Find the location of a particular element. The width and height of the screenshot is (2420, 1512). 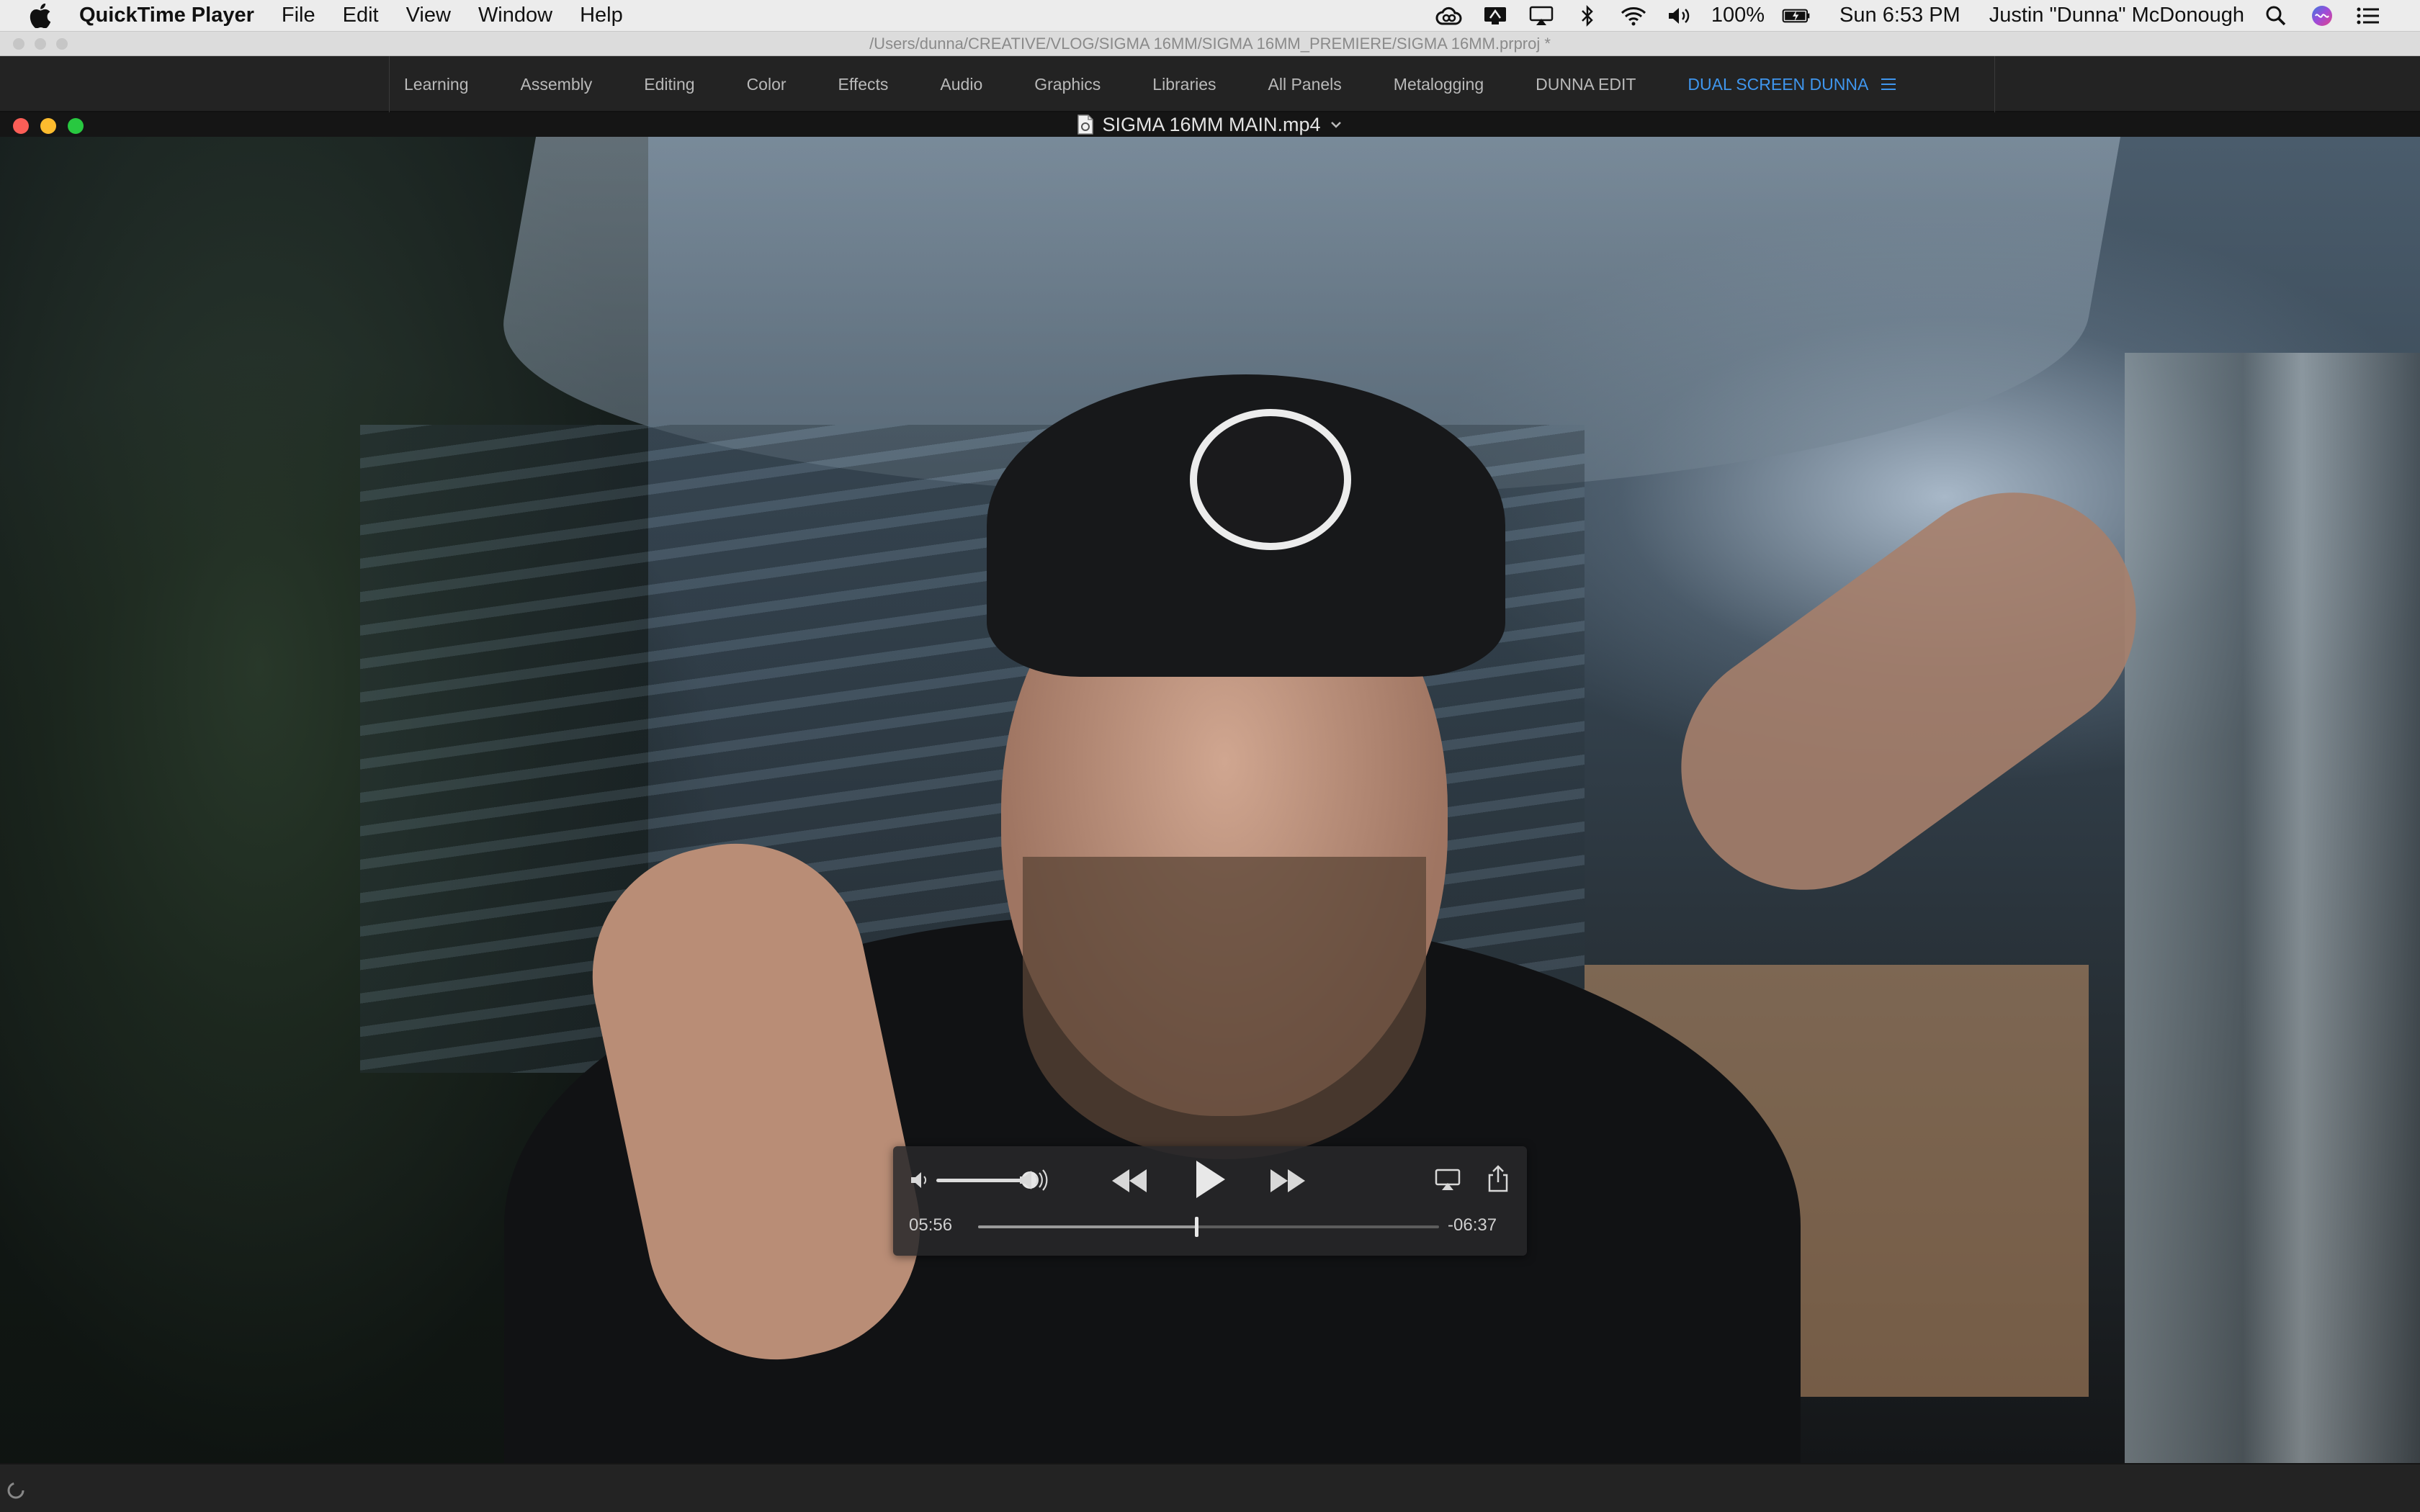

airplay-icon is located at coordinates (1541, 15).